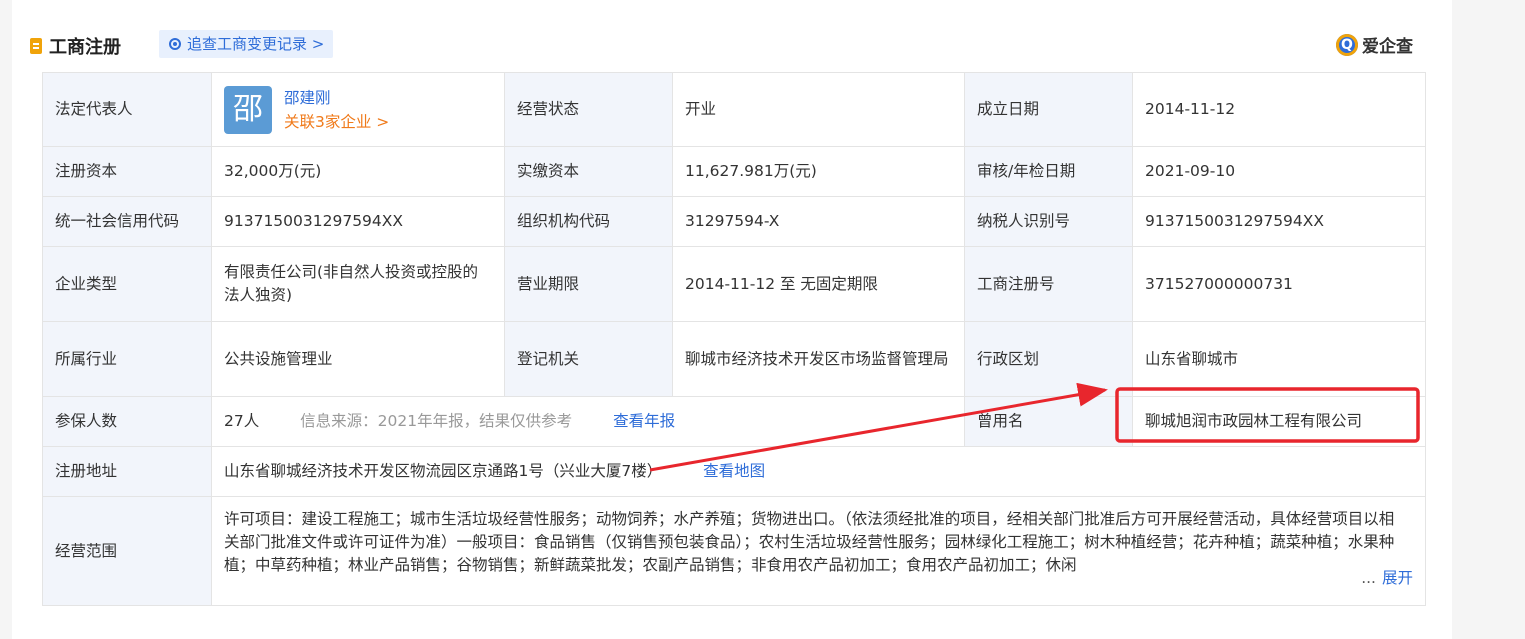  What do you see at coordinates (127, 359) in the screenshot?
I see `industry-label: 所属行业` at bounding box center [127, 359].